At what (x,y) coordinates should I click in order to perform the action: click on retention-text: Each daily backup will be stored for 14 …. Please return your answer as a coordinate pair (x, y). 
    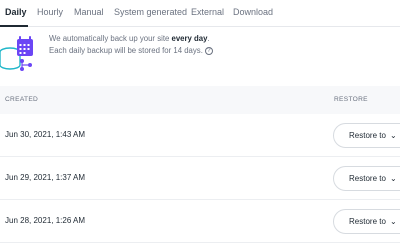
    Looking at the image, I should click on (126, 50).